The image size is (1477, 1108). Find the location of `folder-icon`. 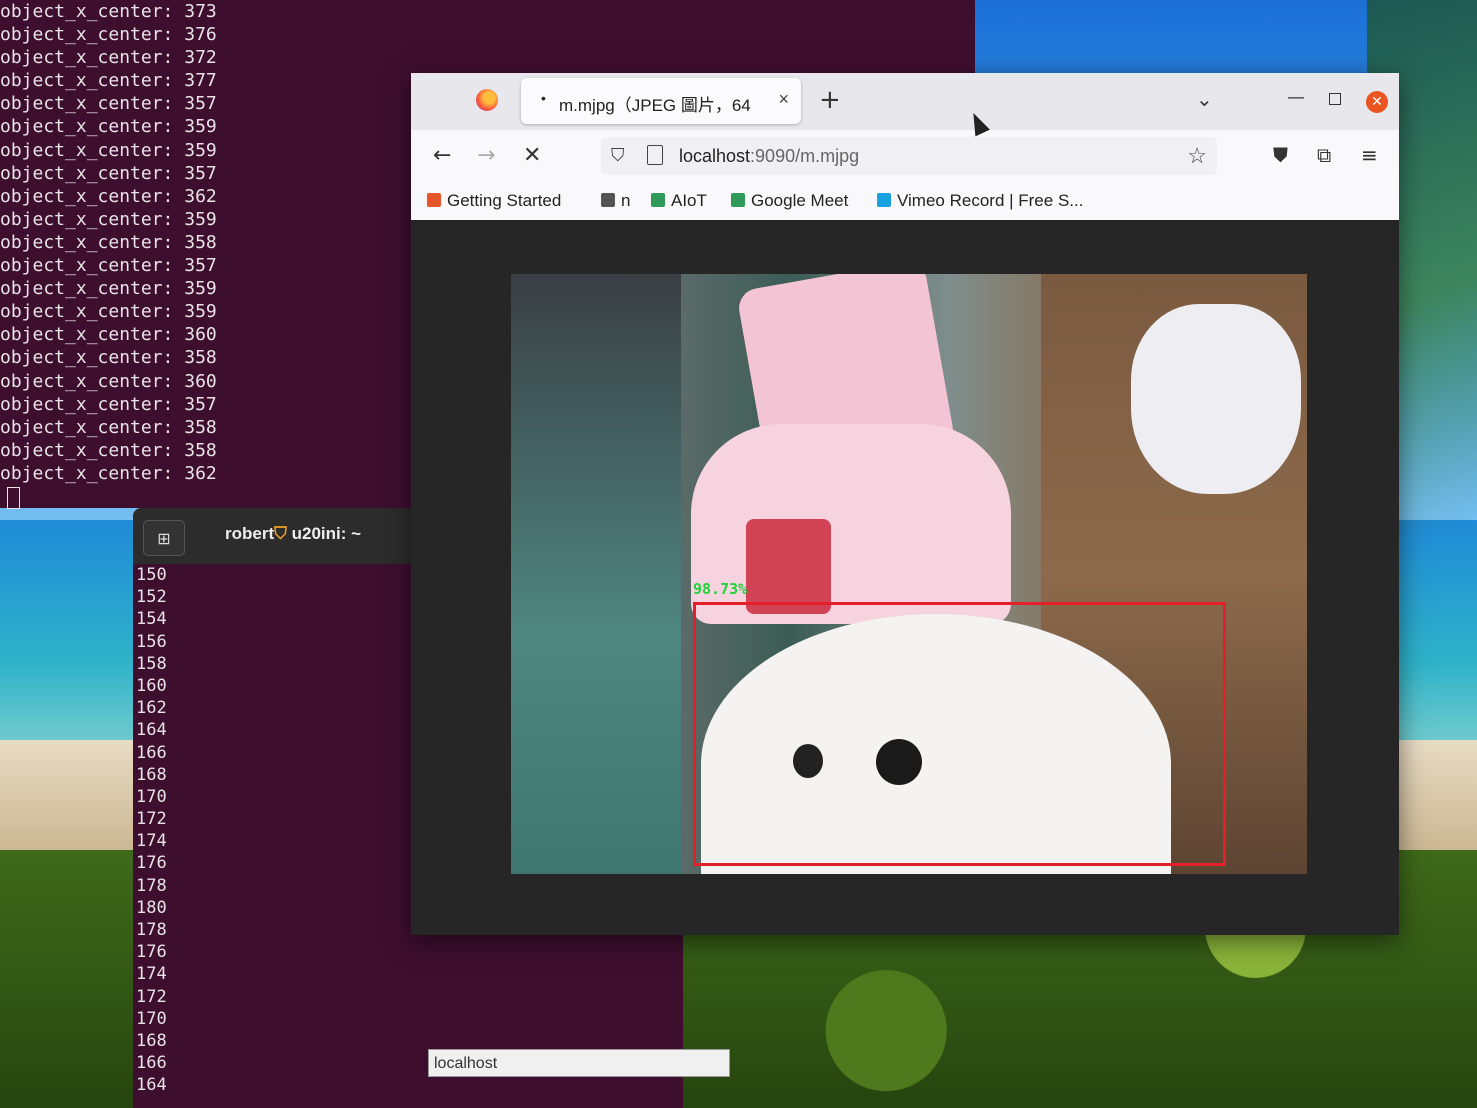

folder-icon is located at coordinates (608, 200).